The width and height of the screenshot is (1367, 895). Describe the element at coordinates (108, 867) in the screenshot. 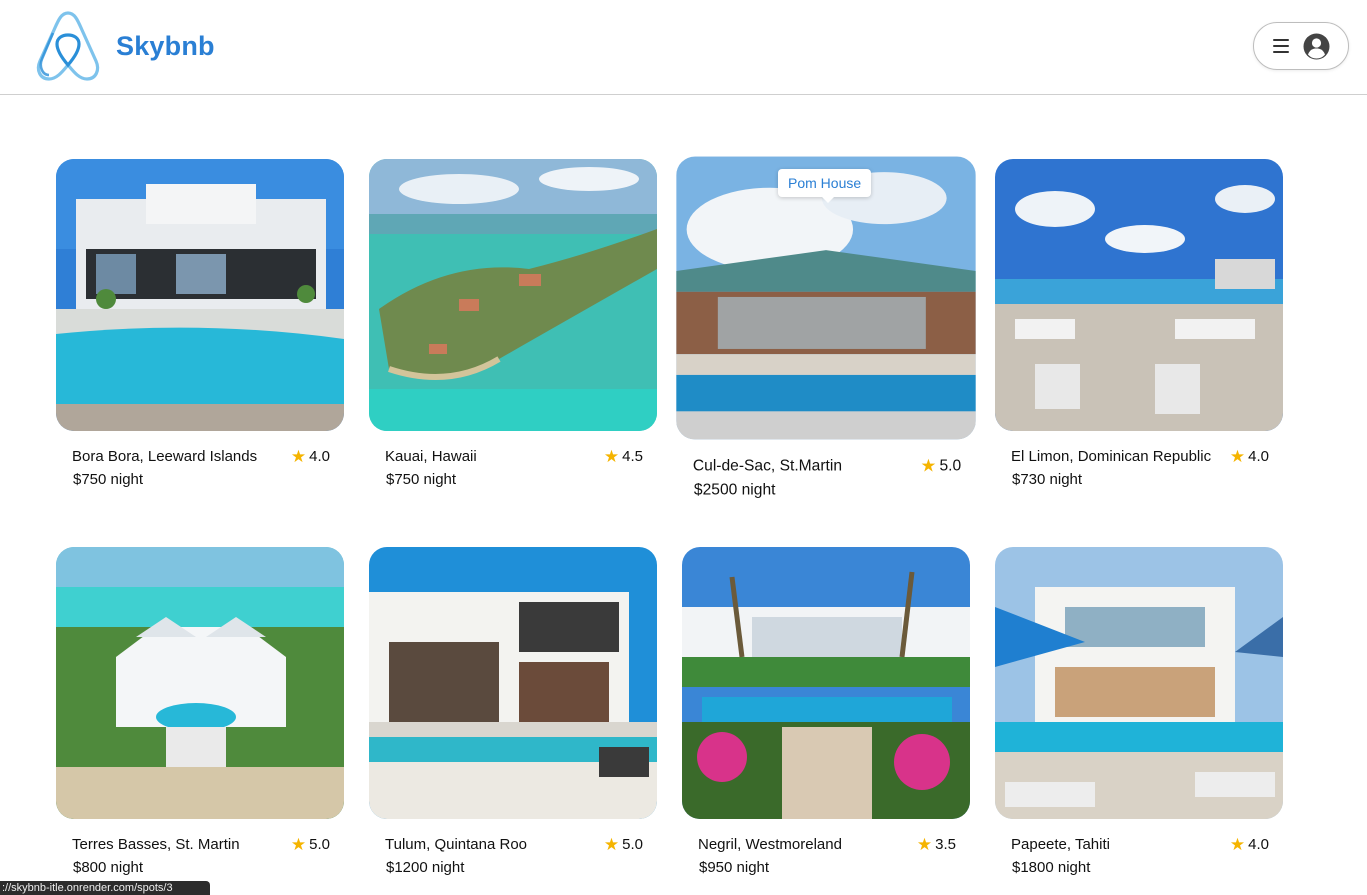

I see `listing-price: $800 night` at that location.